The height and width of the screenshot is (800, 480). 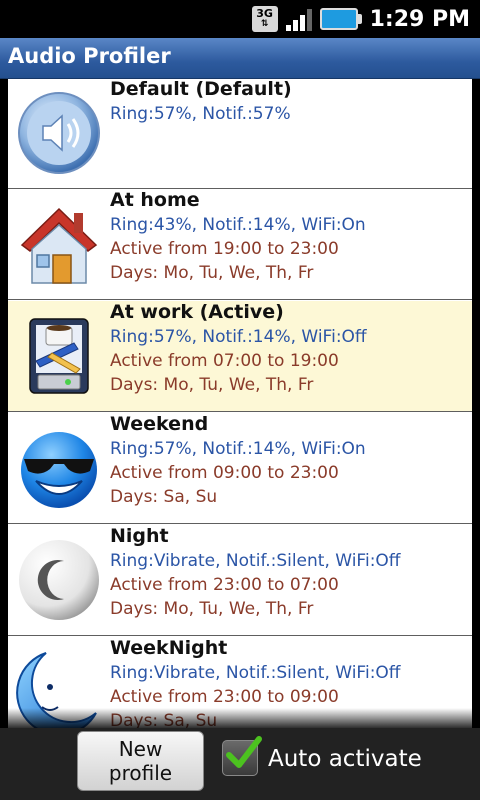 I want to click on bottom-bar: New profile Auto activate, so click(x=240, y=764).